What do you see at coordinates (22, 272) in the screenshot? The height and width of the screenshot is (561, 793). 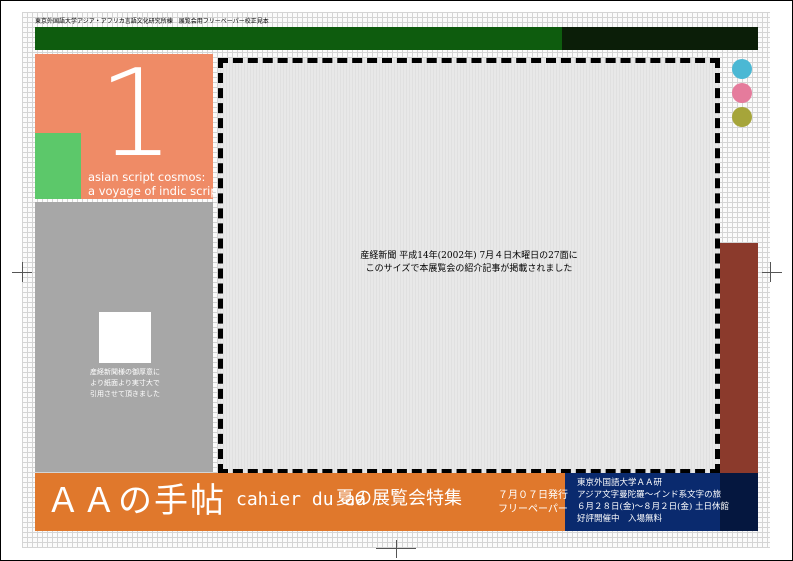 I see `crop-mark-left-v` at bounding box center [22, 272].